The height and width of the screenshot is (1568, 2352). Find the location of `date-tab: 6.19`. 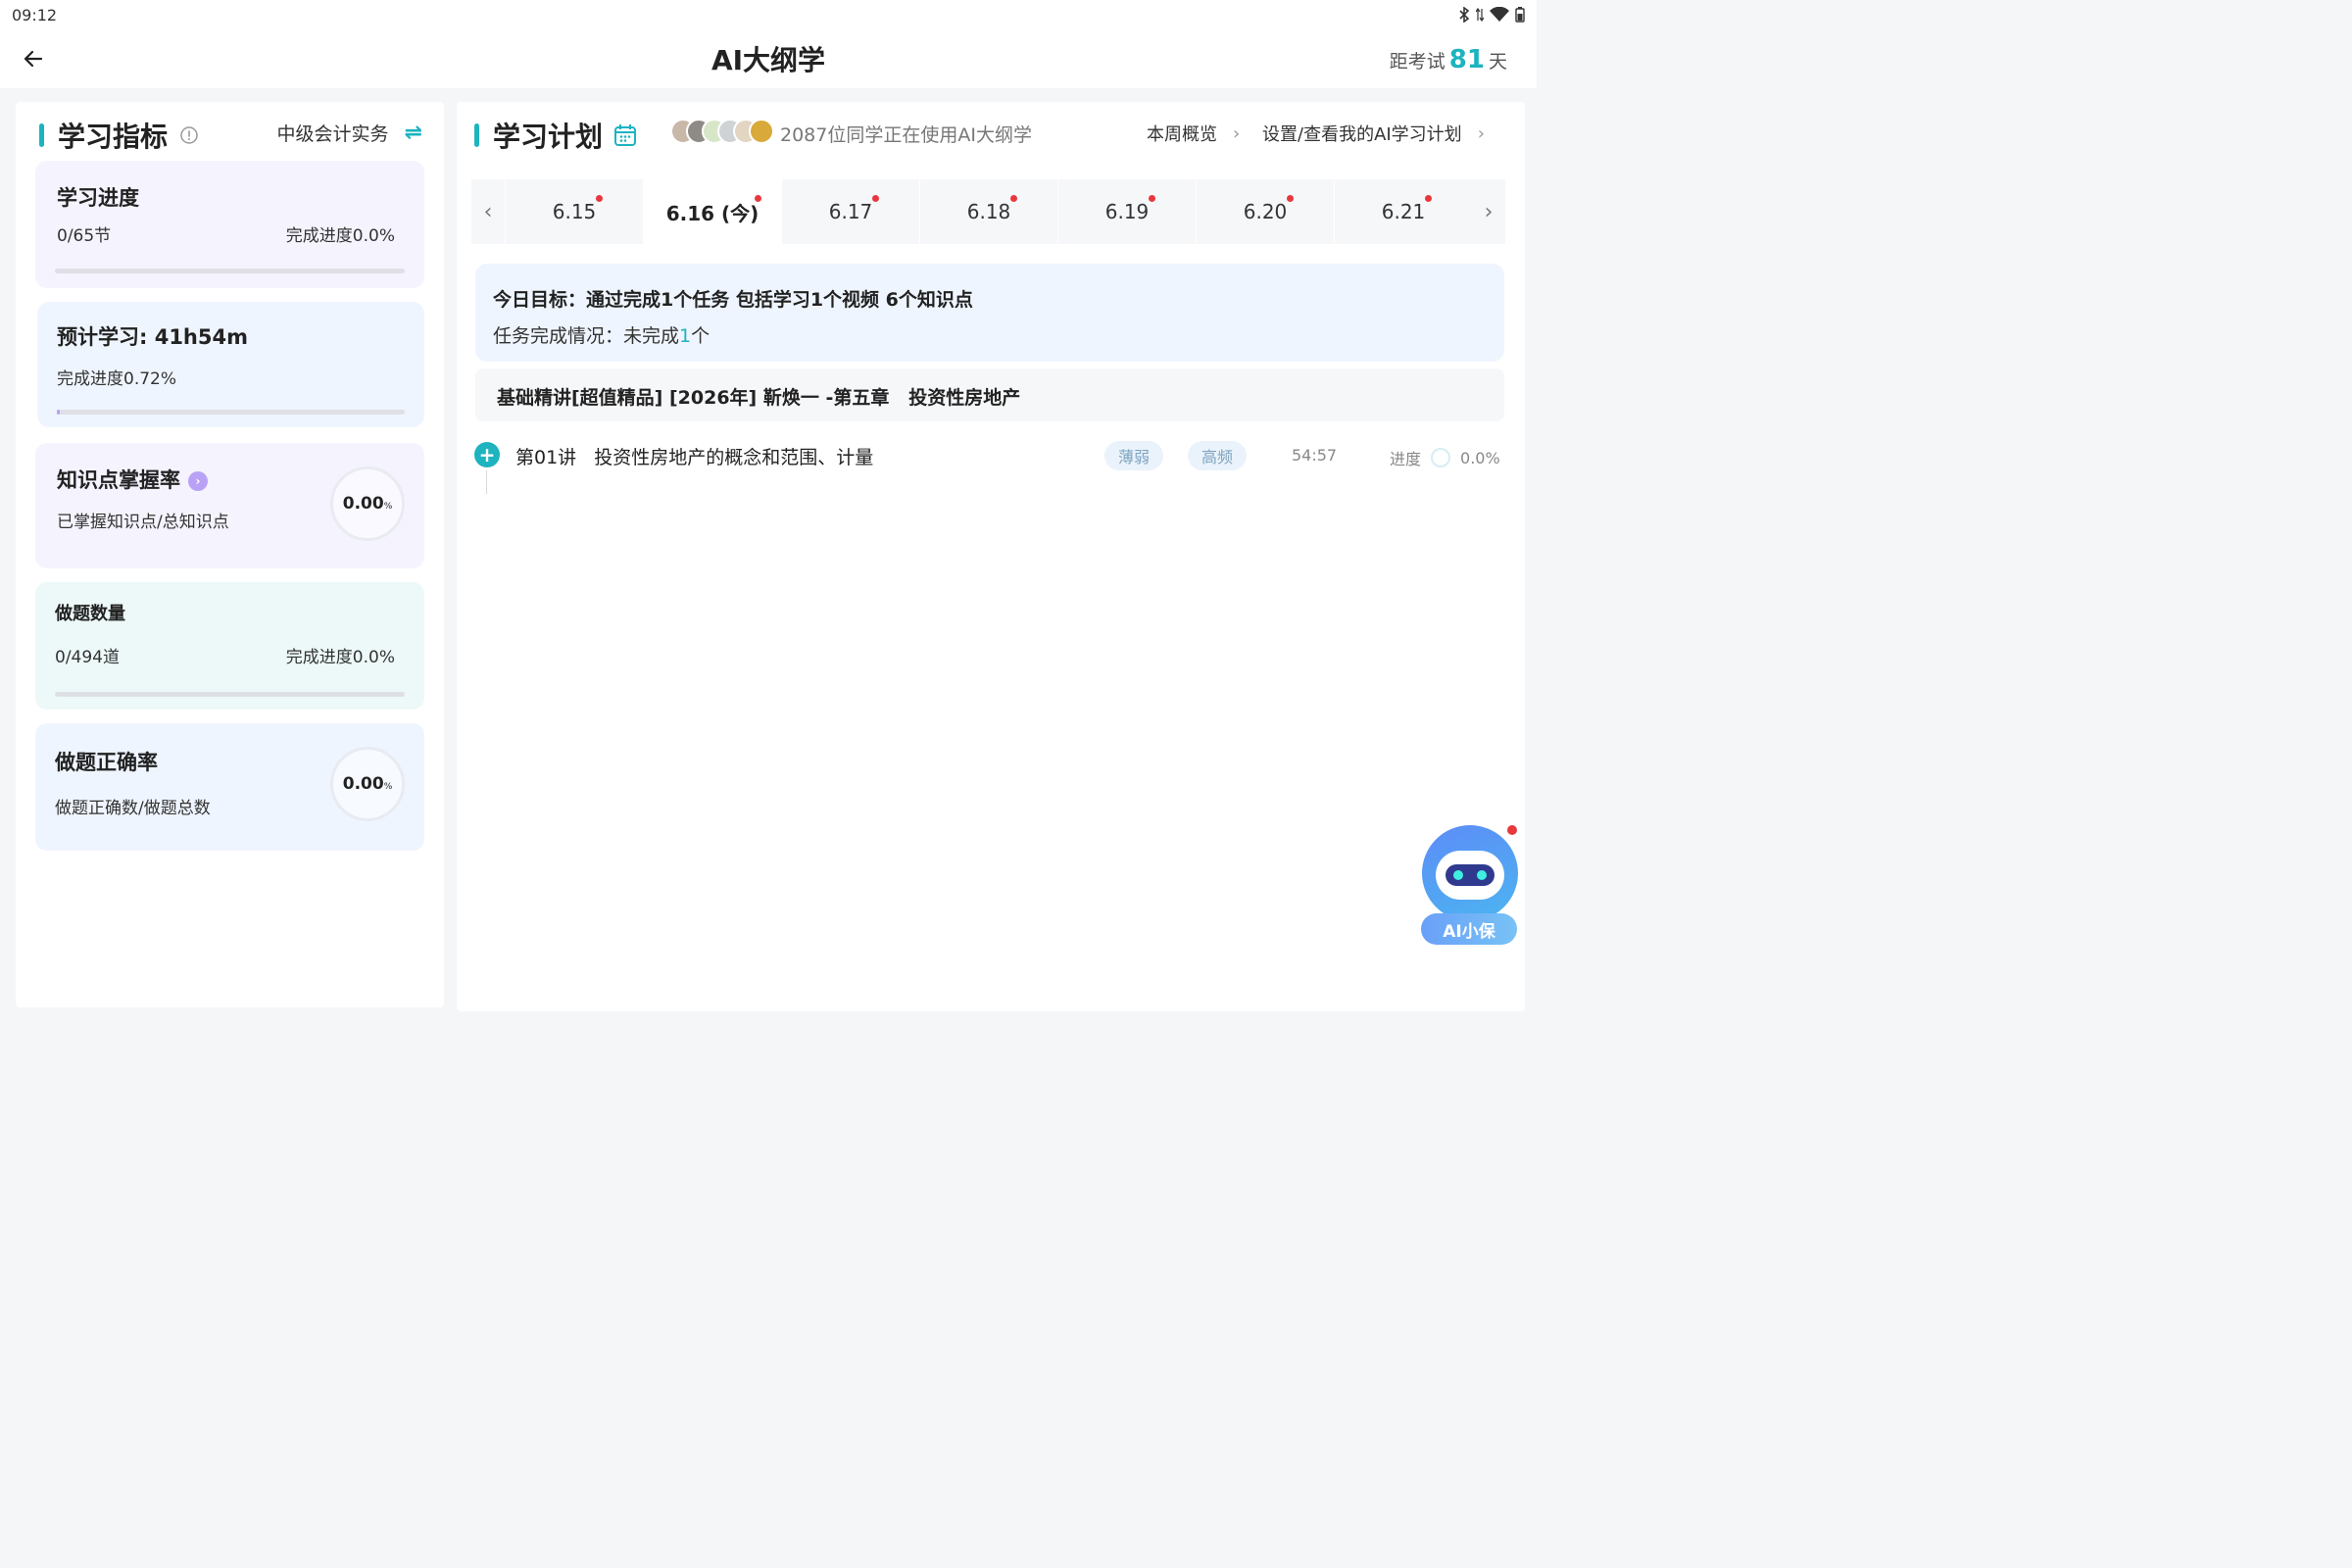

date-tab: 6.19 is located at coordinates (1126, 211).